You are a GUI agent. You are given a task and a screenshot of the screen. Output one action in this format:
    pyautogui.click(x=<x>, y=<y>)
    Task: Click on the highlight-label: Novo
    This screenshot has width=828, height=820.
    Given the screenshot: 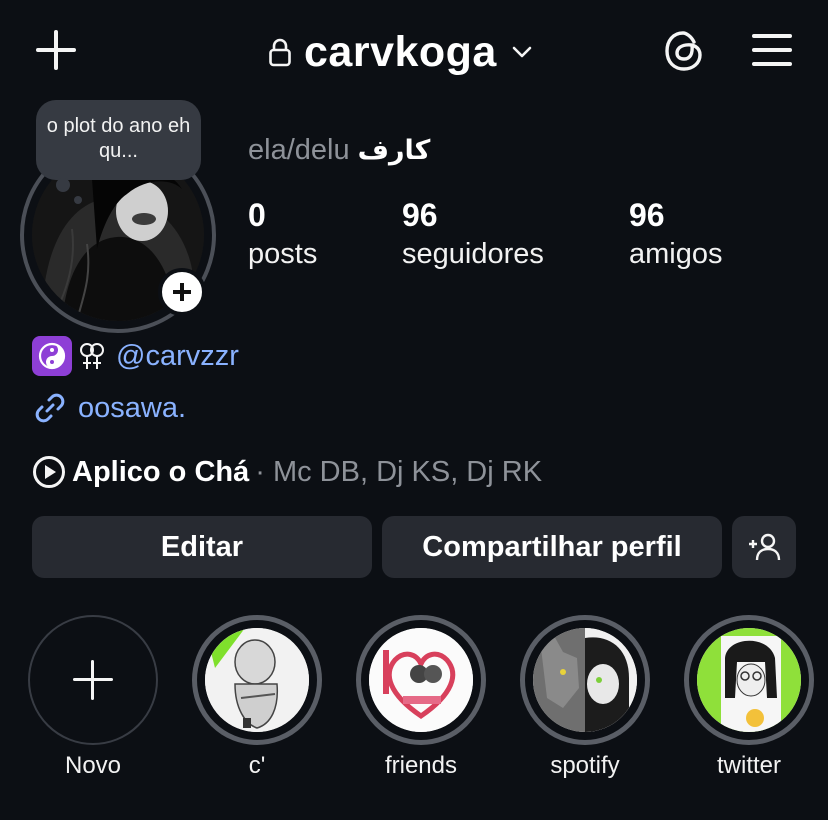 What is the action you would take?
    pyautogui.click(x=93, y=765)
    